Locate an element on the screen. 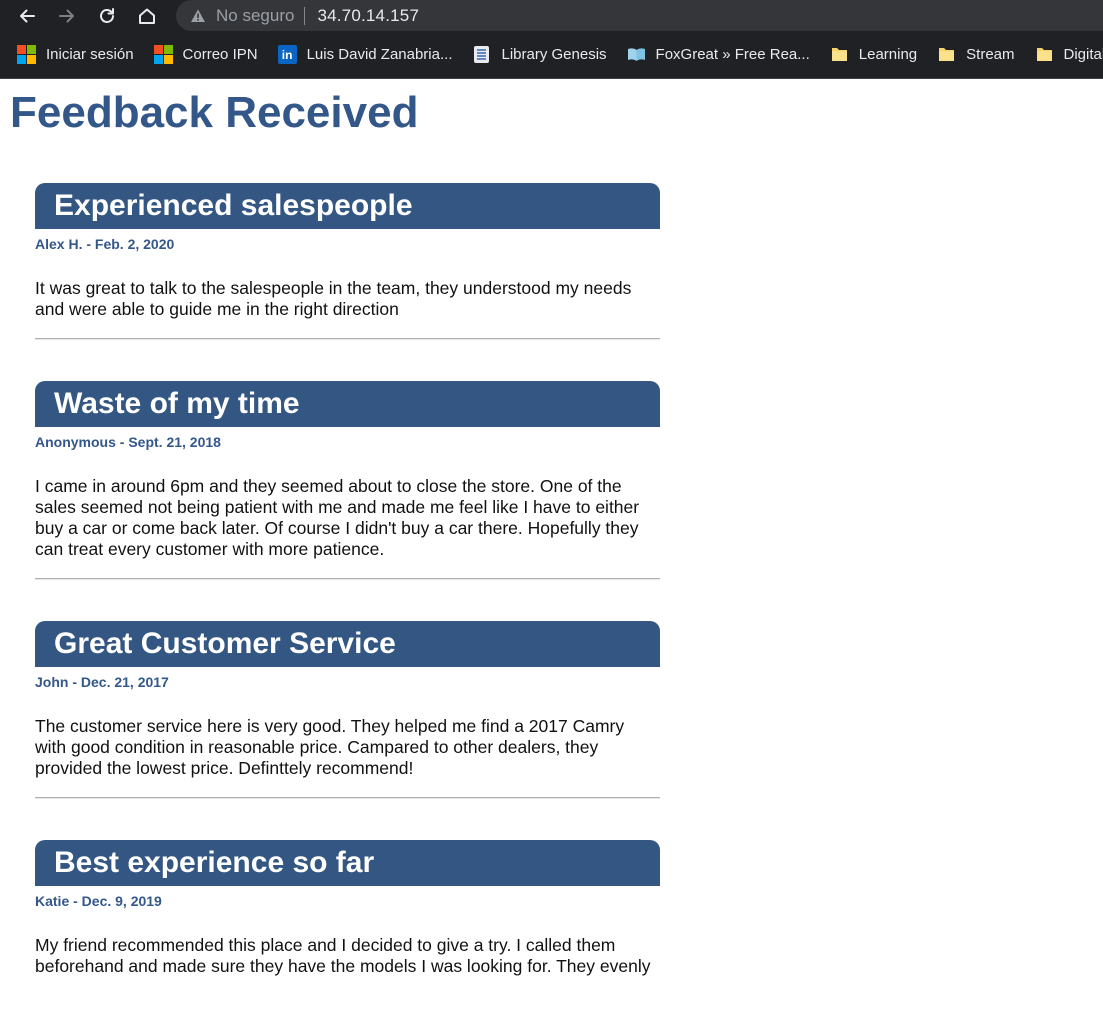  arrow-right-icon is located at coordinates (66, 16).